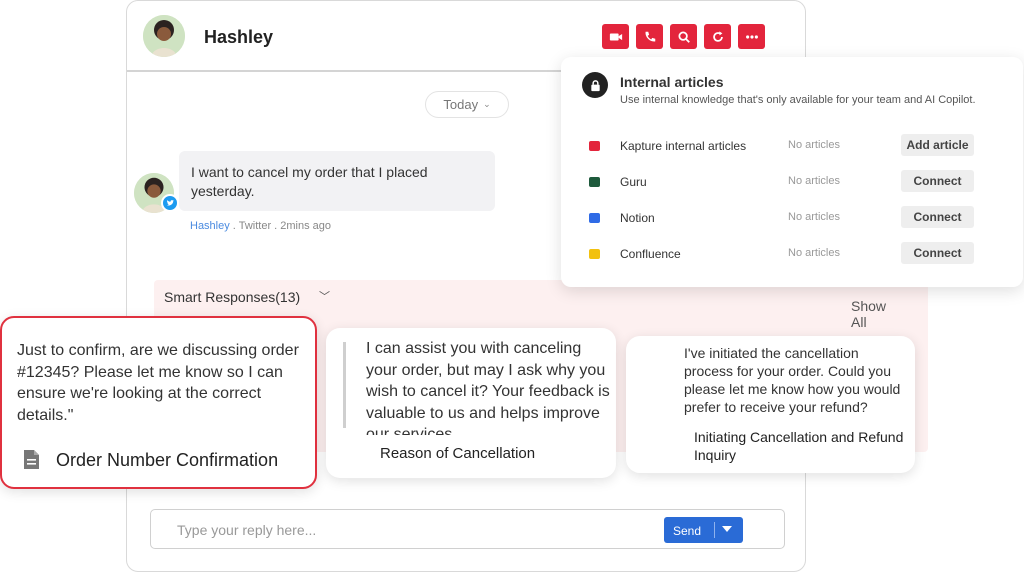  I want to click on send-button: Send, so click(703, 530).